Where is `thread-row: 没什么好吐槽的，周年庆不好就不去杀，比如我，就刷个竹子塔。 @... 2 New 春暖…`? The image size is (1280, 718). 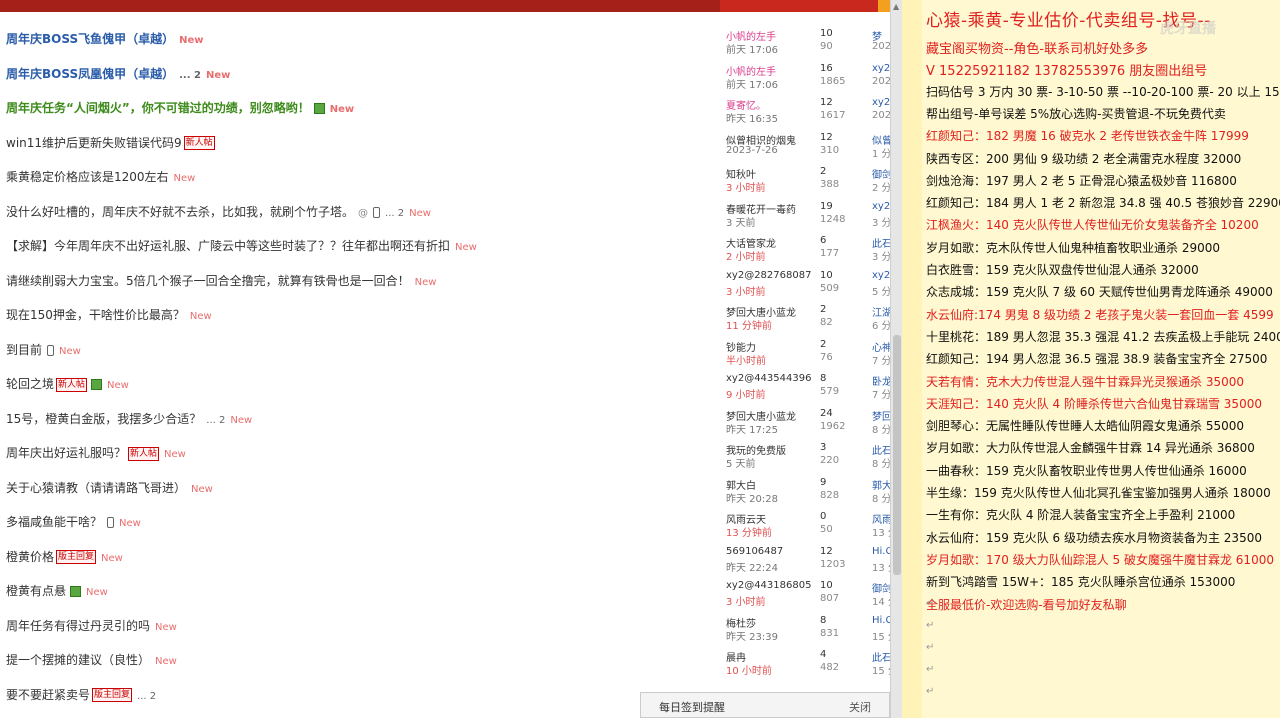 thread-row: 没什么好吐槽的，周年庆不好就不去杀，比如我，就刷个竹子塔。 @... 2 New 春暖… is located at coordinates (445, 214).